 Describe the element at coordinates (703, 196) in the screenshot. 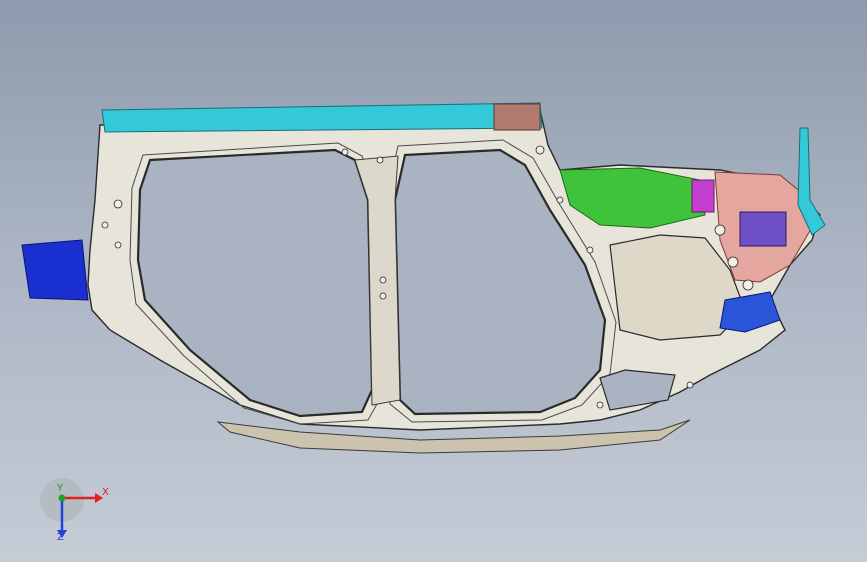

I see `rear-bracket-magenta` at that location.